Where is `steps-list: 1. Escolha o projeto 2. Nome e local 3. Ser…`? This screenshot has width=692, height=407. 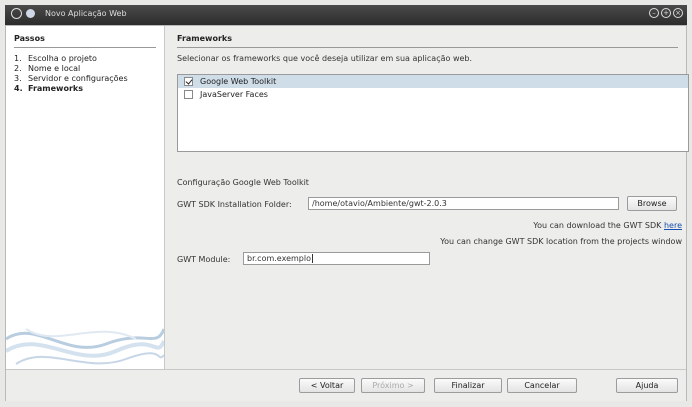 steps-list: 1. Escolha o projeto 2. Nome e local 3. Ser… is located at coordinates (85, 74).